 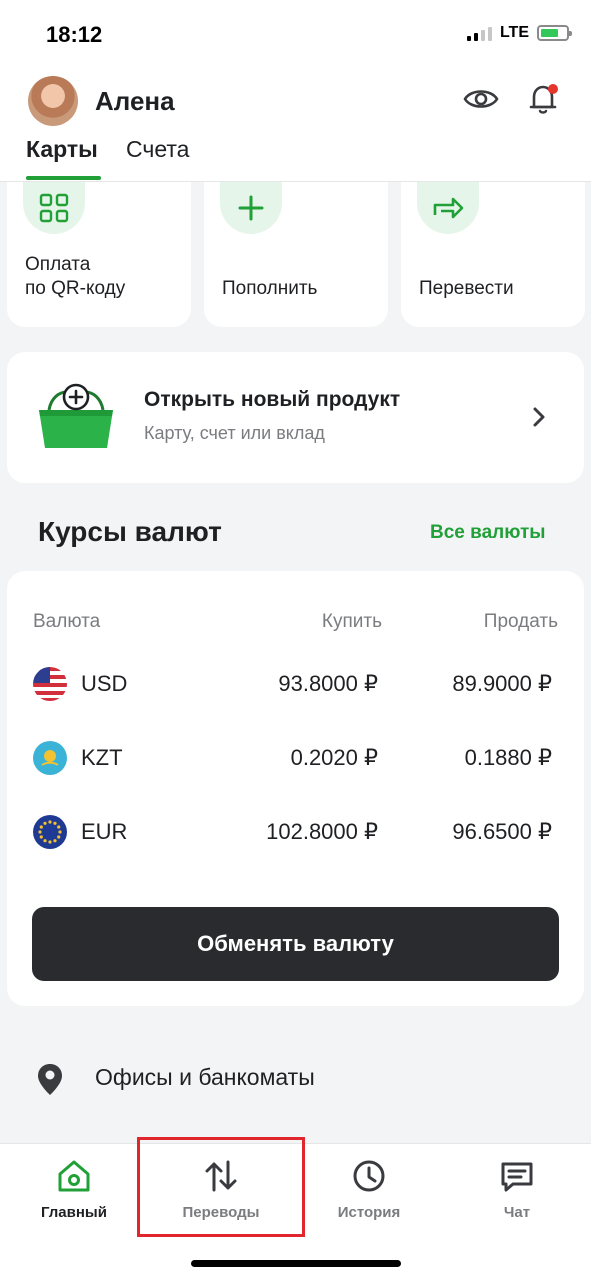 I want to click on sell-rate: 96.6500 ₽, so click(x=502, y=831).